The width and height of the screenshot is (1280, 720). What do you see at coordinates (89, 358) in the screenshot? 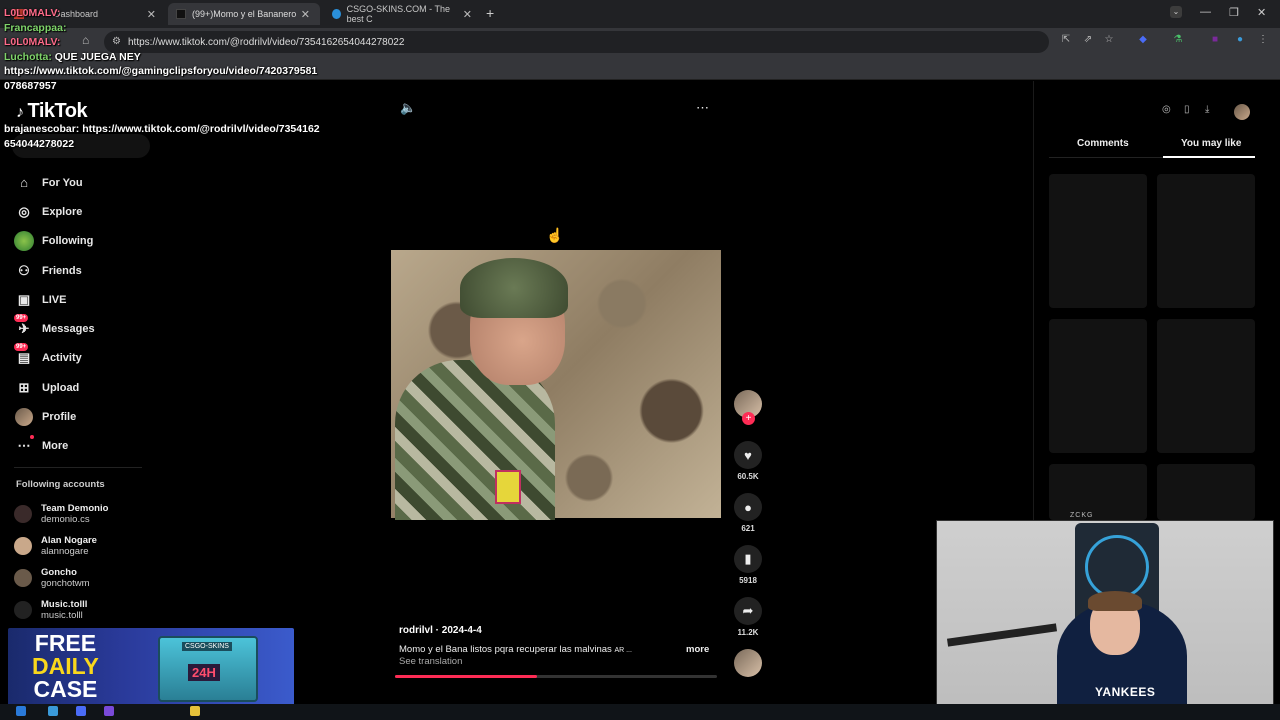
I see `sidebar-item-activity: ▤ 99+ Activity` at bounding box center [89, 358].